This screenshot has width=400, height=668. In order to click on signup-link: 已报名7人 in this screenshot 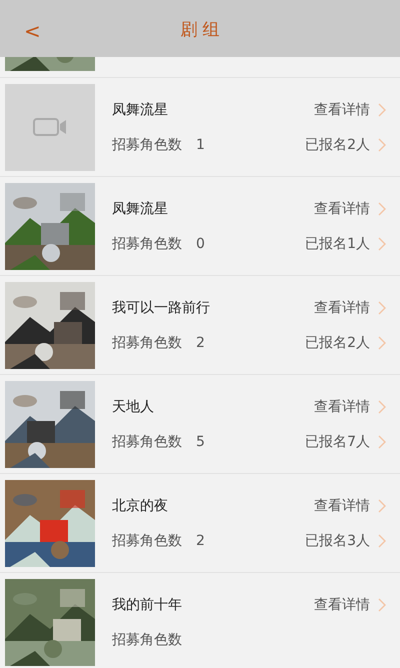, I will do `click(345, 441)`.